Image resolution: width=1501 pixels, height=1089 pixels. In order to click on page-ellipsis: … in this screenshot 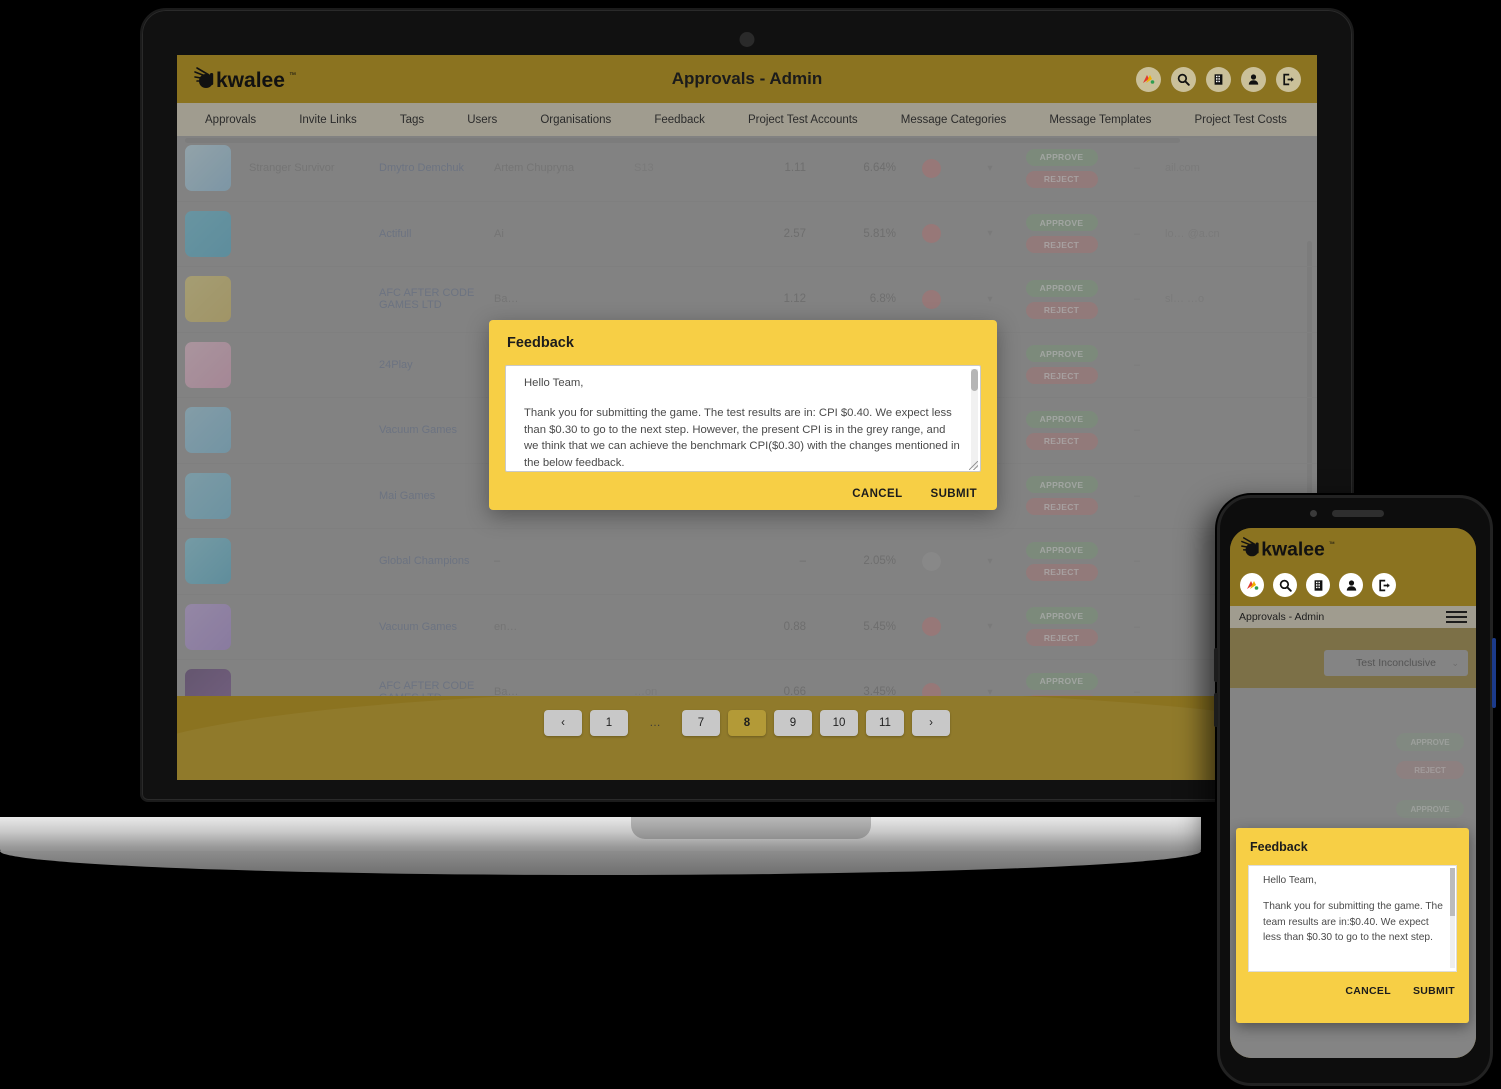, I will do `click(655, 723)`.